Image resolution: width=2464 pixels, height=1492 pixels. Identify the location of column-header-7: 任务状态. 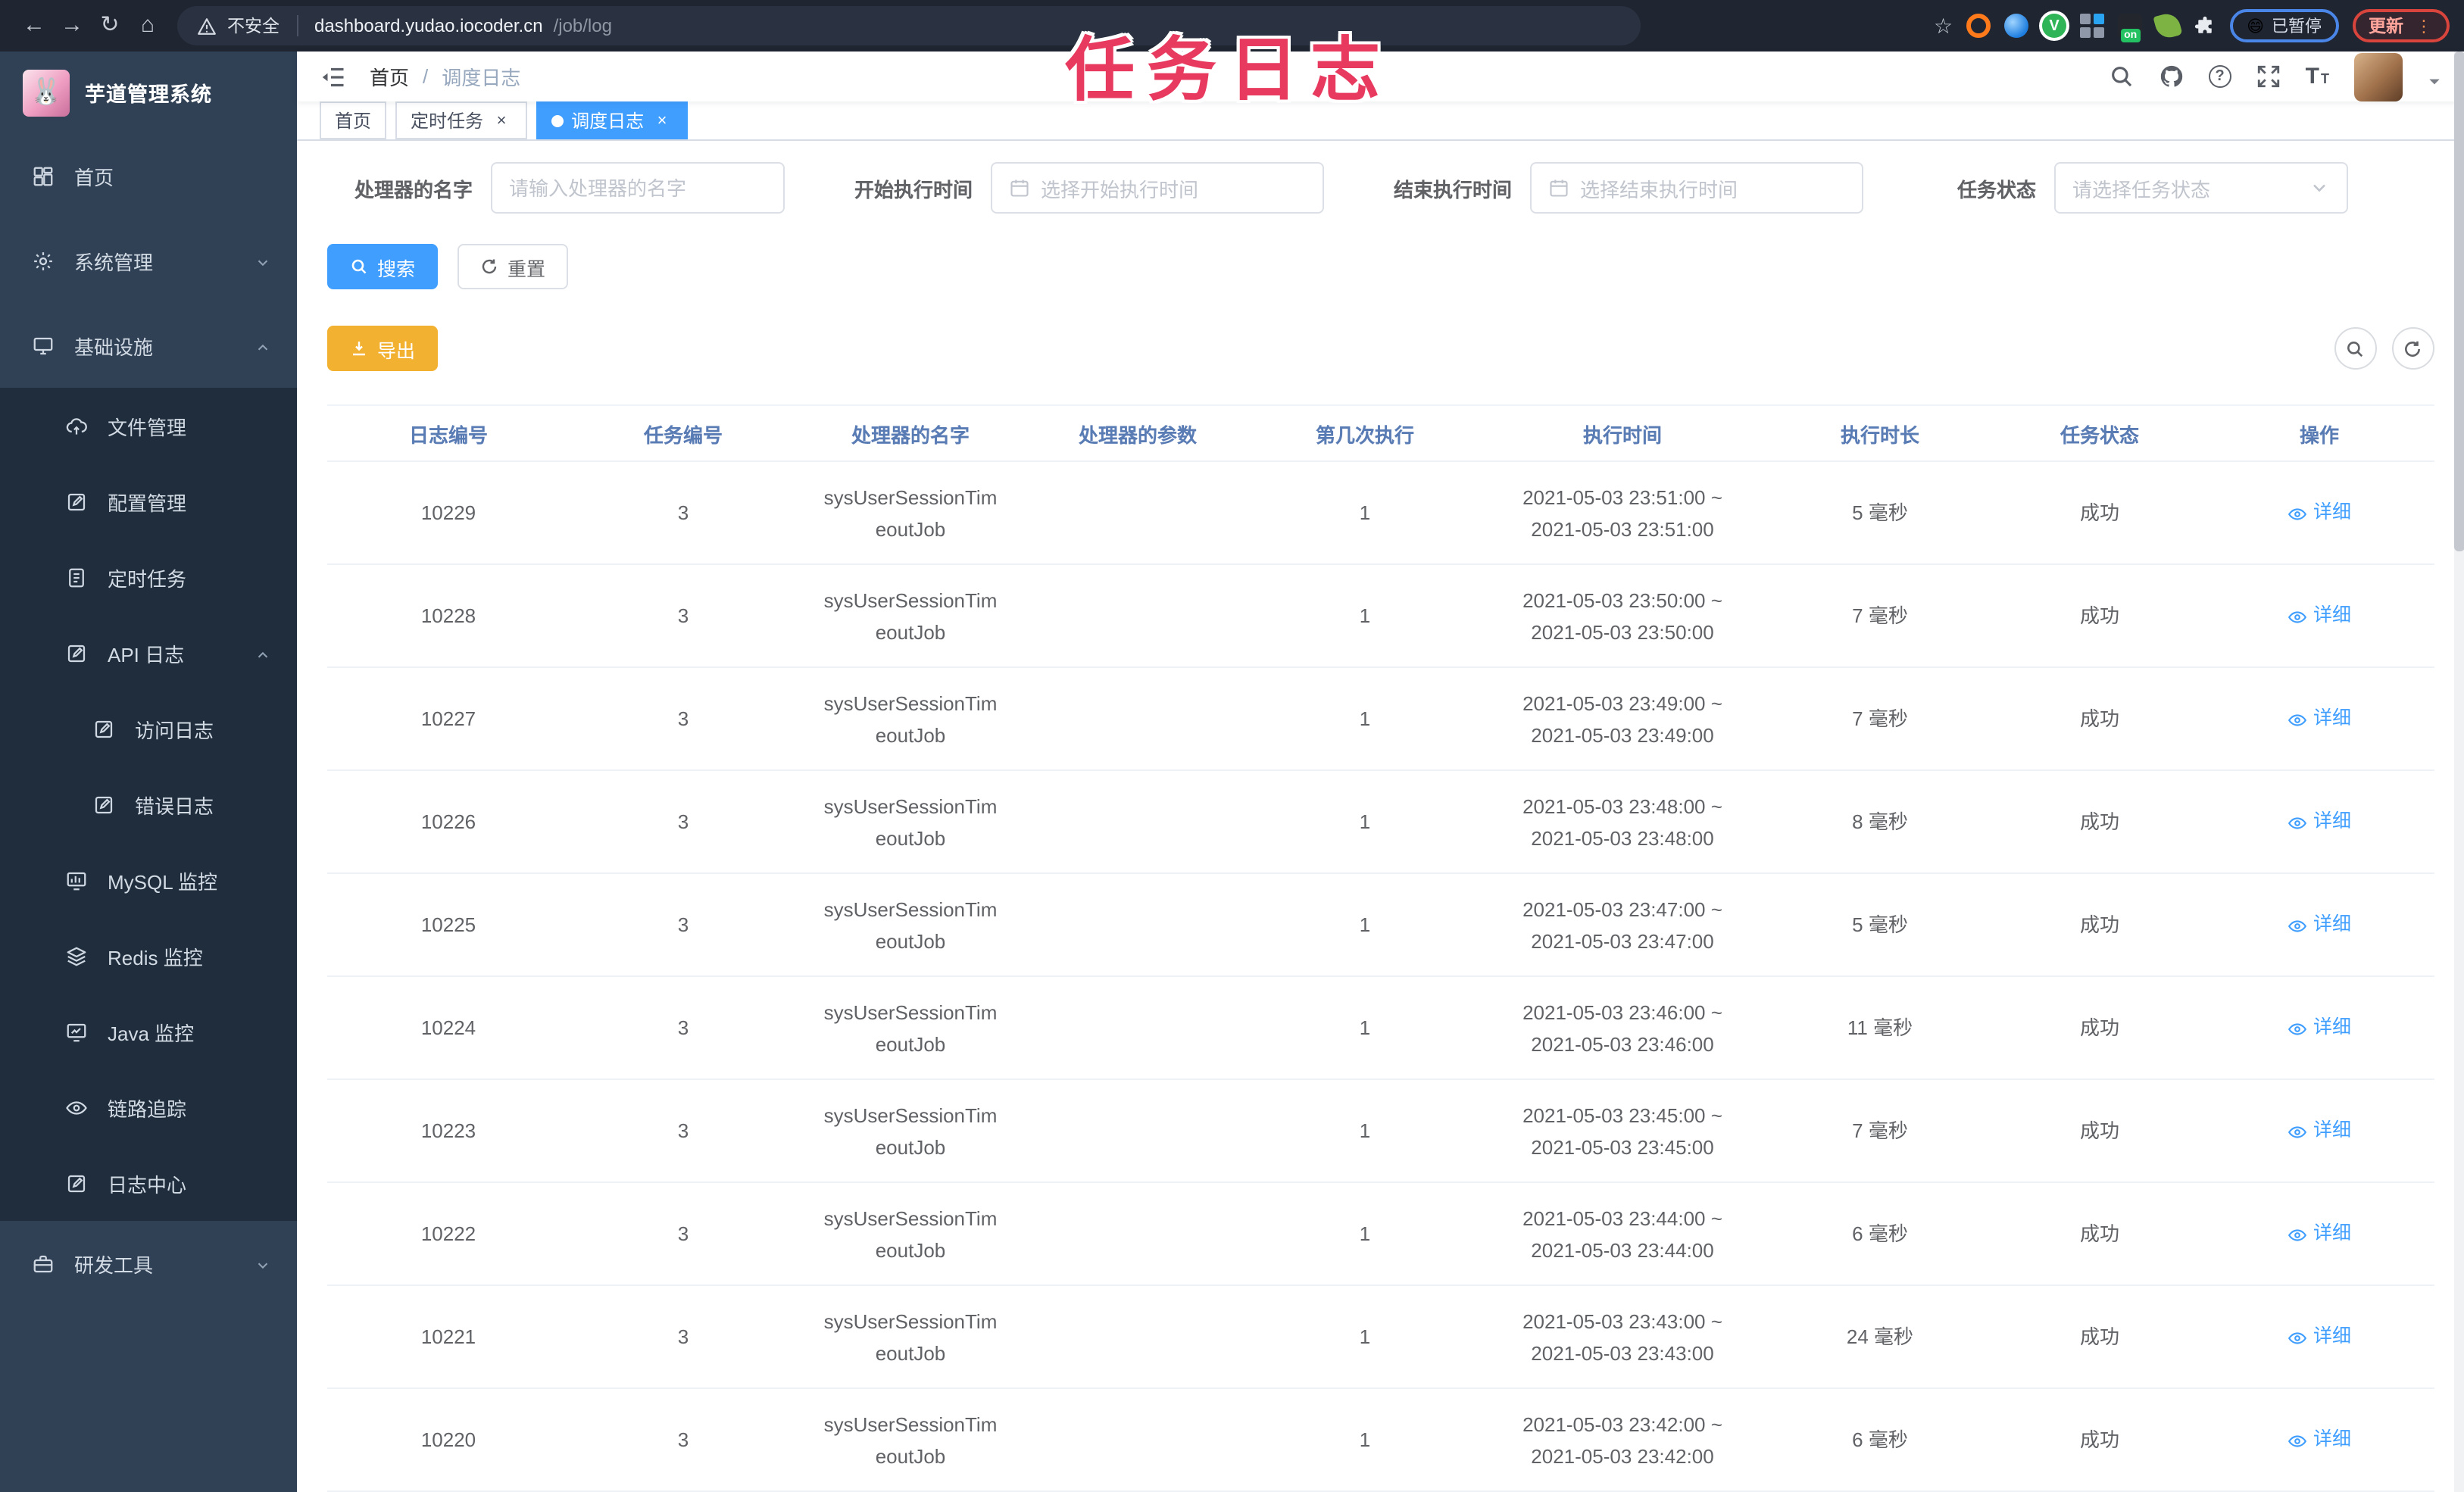
(2099, 434).